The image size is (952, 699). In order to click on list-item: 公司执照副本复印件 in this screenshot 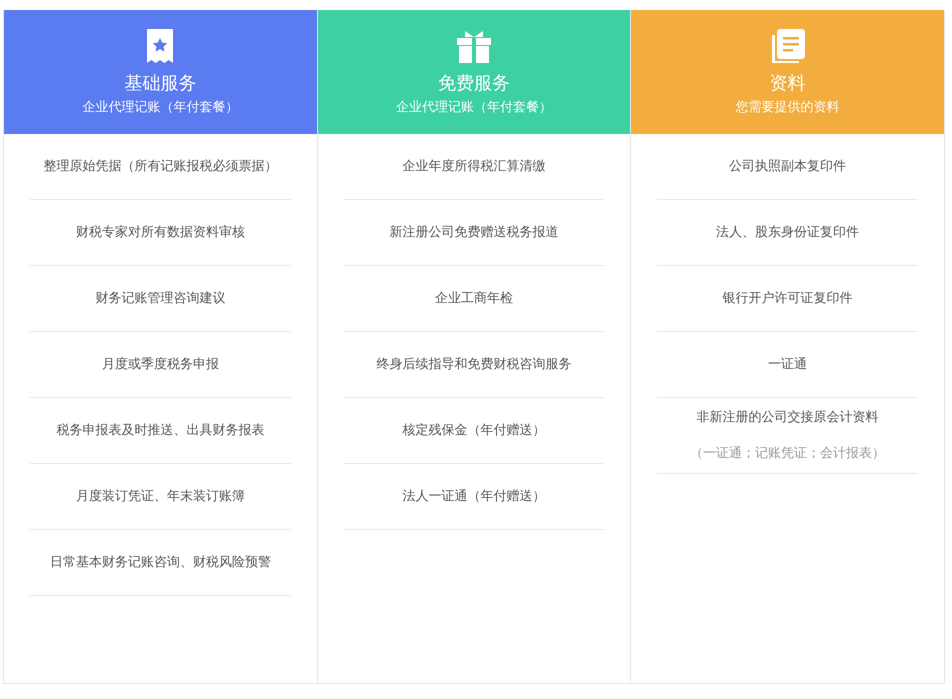, I will do `click(787, 167)`.